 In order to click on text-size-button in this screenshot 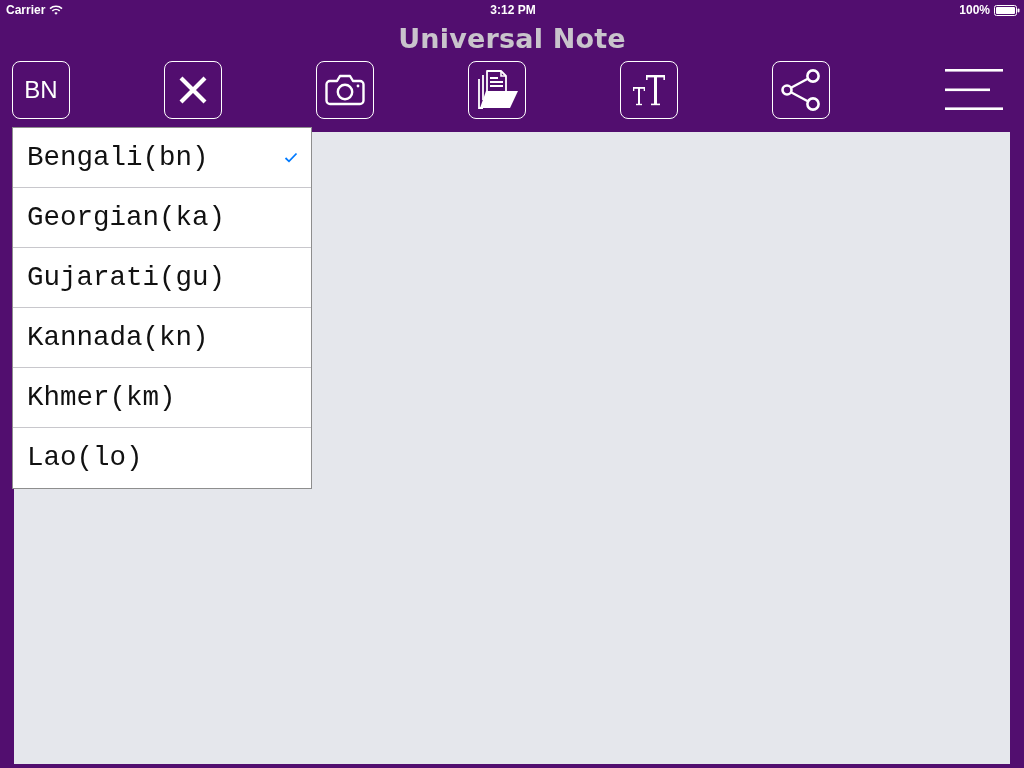, I will do `click(649, 90)`.